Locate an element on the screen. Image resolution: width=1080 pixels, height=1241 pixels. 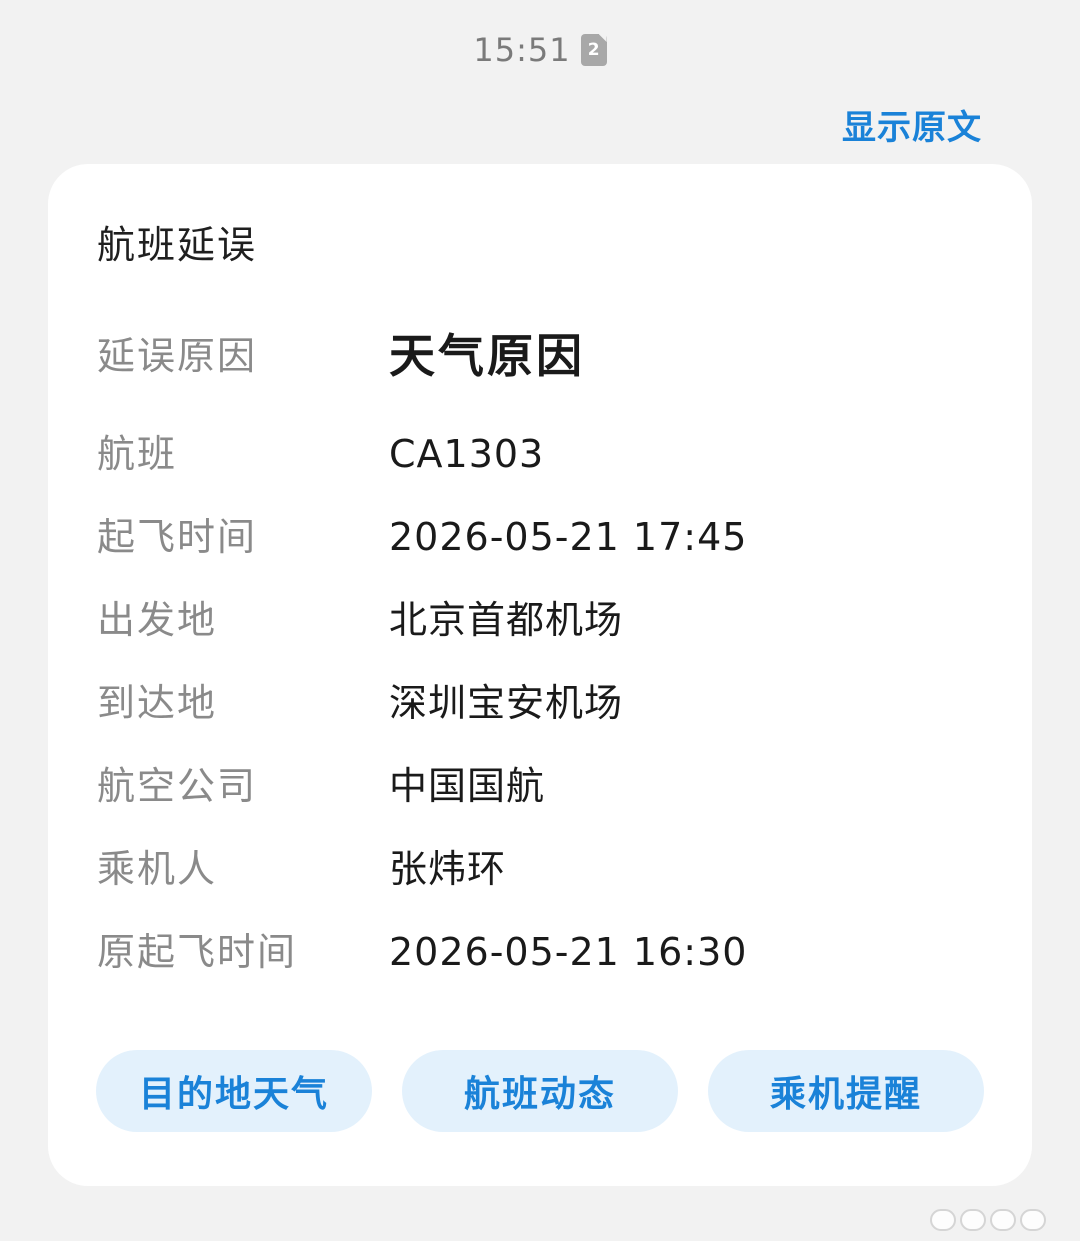
destination-value: 深圳宝安机场 is located at coordinates (506, 703).